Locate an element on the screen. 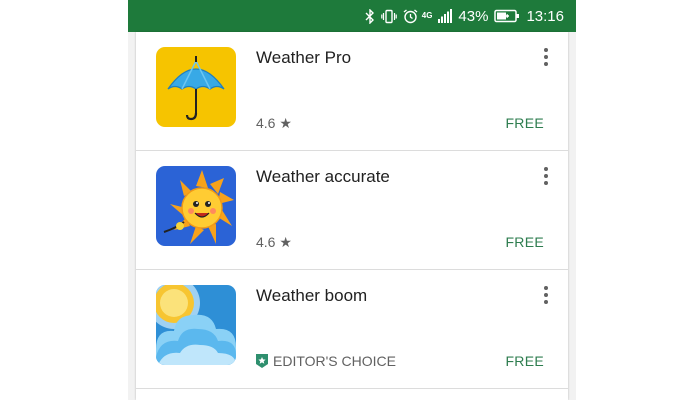 The width and height of the screenshot is (700, 400). vibrate-icon is located at coordinates (388, 16).